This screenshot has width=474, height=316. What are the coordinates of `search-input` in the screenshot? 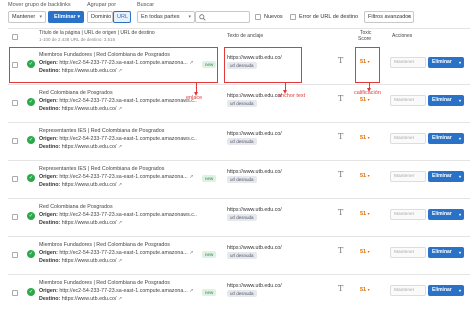 It's located at (222, 17).